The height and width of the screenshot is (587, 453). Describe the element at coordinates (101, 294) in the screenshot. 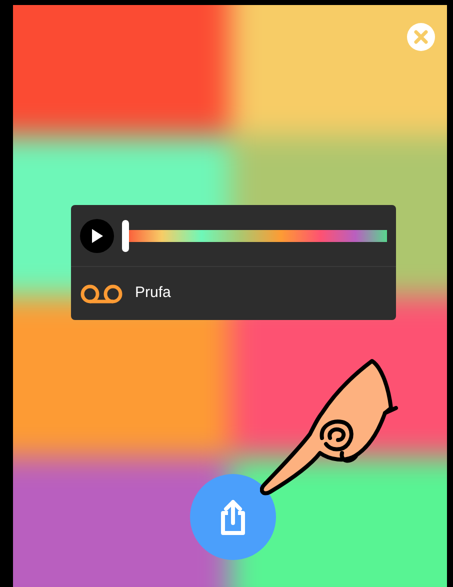

I see `voicemail-icon` at that location.